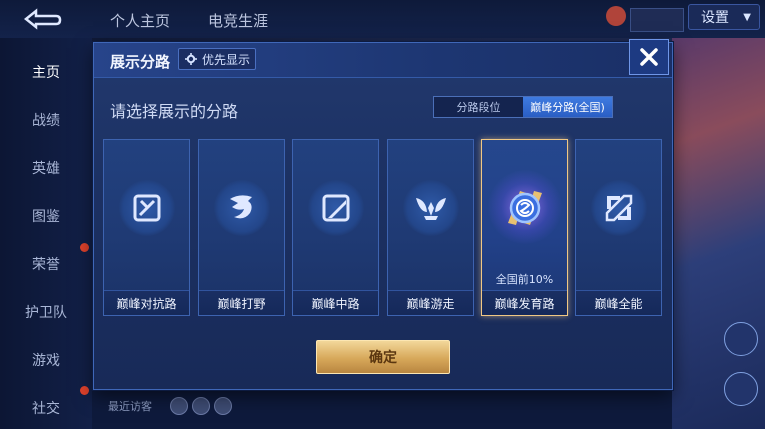 The width and height of the screenshot is (765, 429). What do you see at coordinates (242, 208) in the screenshot?
I see `jungle-dragon-icon` at bounding box center [242, 208].